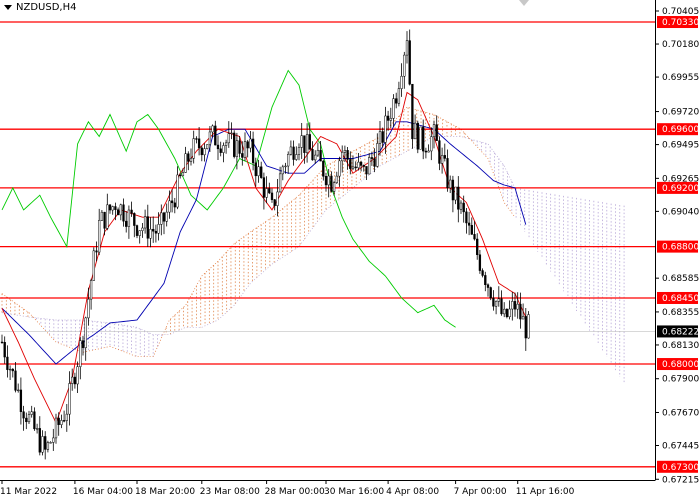 The width and height of the screenshot is (700, 504). What do you see at coordinates (680, 78) in the screenshot?
I see `price-tick-label: 0.69955` at bounding box center [680, 78].